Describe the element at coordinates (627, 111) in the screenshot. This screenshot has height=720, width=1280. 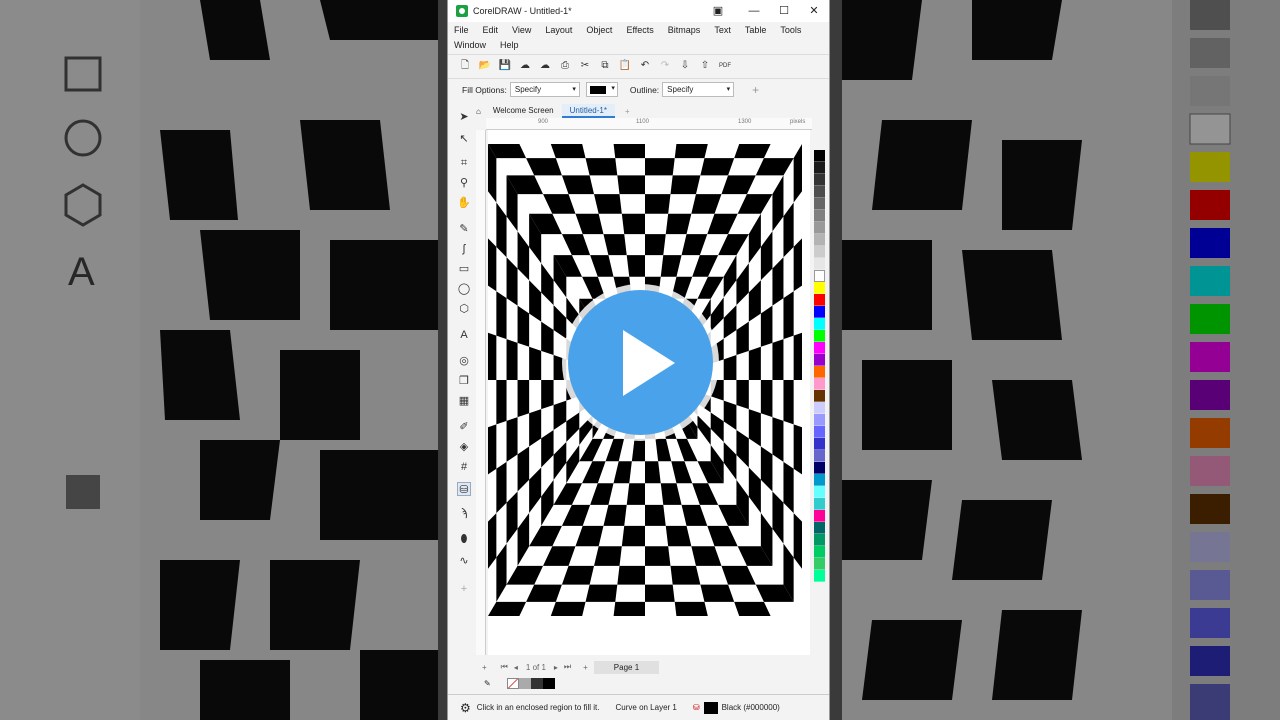
I see `new-tab-icon: +` at that location.